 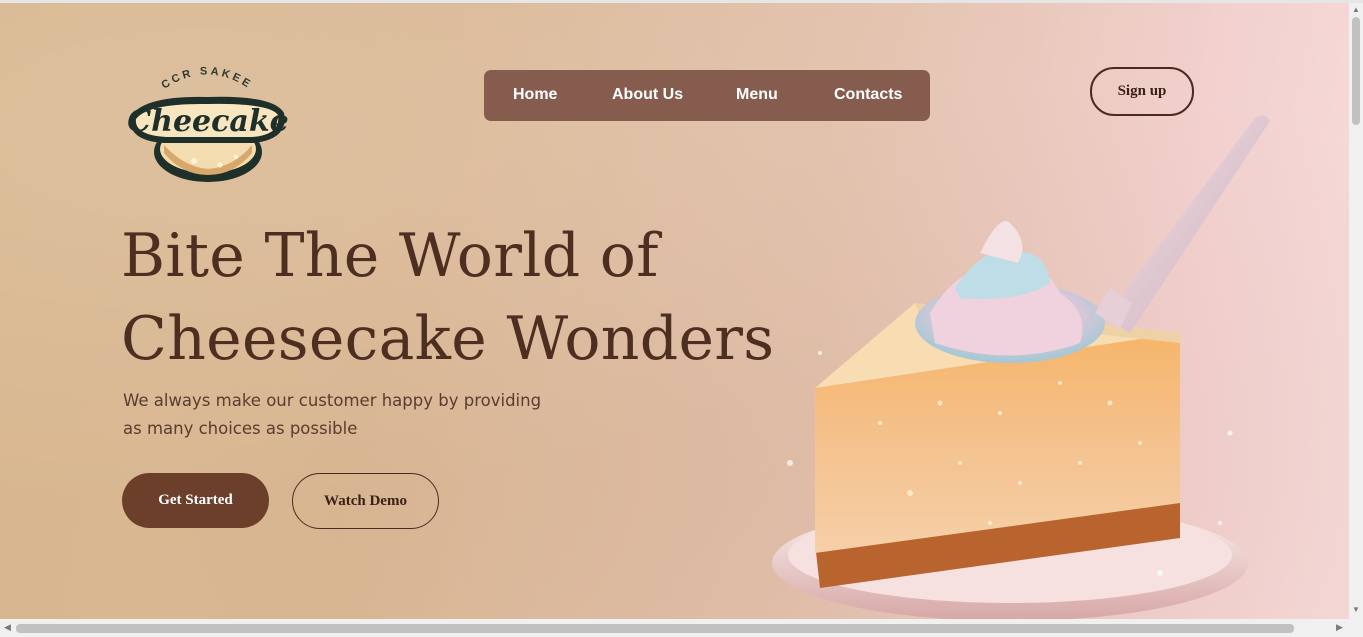 What do you see at coordinates (481, 298) in the screenshot?
I see `hero-title: Bite The World of Cheesecake Wonders` at bounding box center [481, 298].